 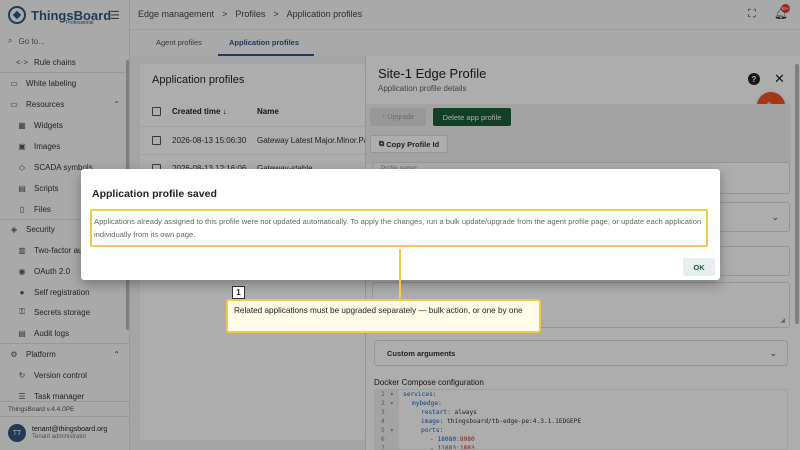 I want to click on callout-connector, so click(x=400, y=274).